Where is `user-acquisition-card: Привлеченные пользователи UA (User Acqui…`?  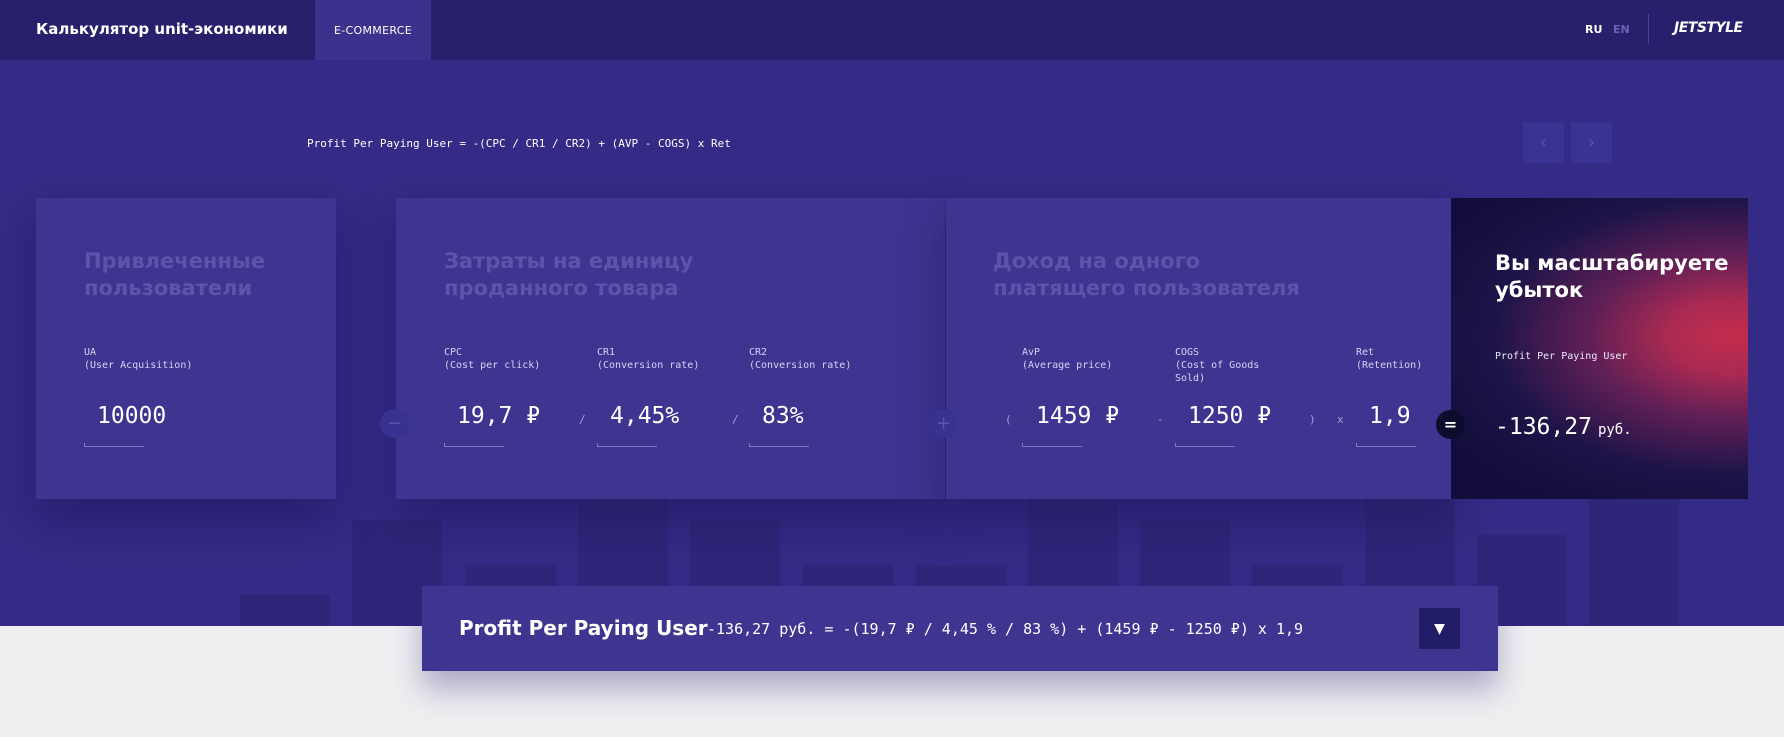 user-acquisition-card: Привлеченные пользователи UA (User Acqui… is located at coordinates (186, 348).